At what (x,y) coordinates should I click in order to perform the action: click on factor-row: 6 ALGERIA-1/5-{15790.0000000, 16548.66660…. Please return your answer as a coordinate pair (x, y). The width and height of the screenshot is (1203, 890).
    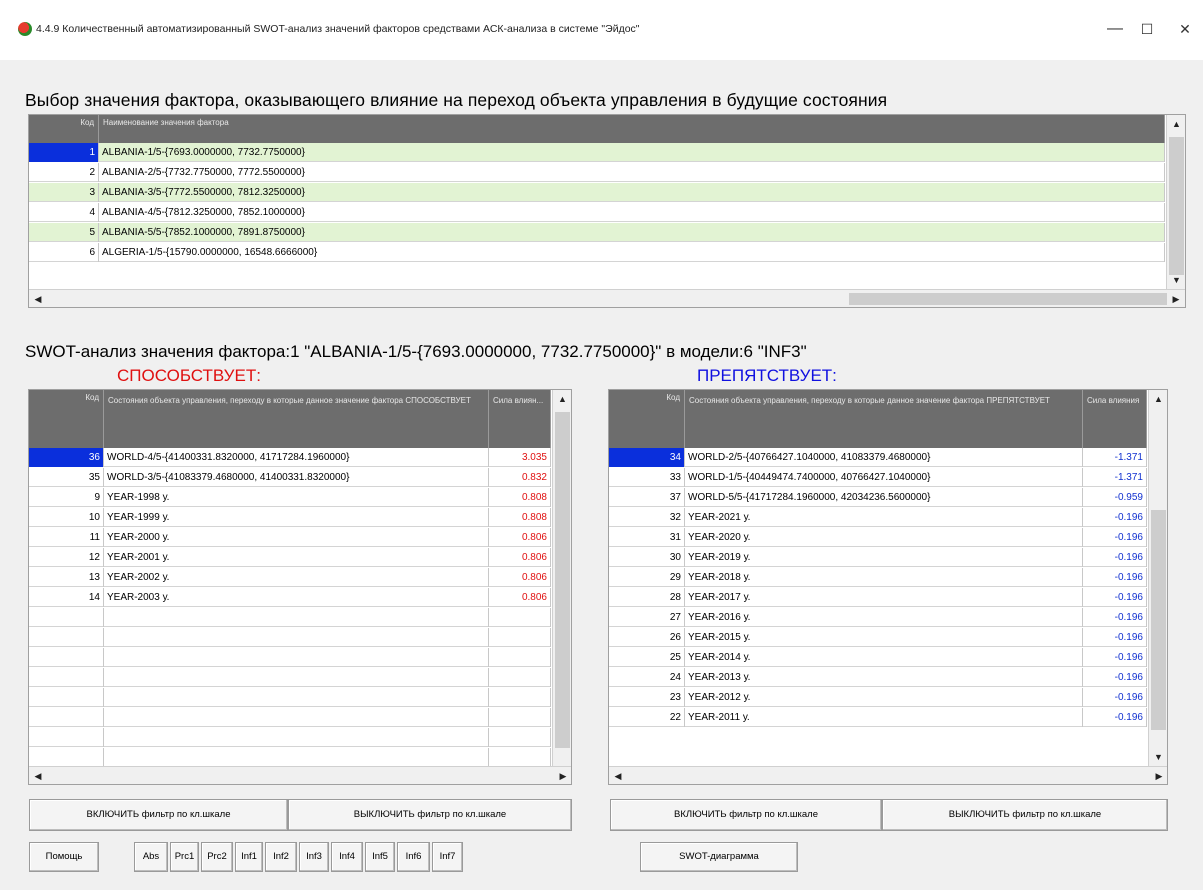
    Looking at the image, I should click on (597, 252).